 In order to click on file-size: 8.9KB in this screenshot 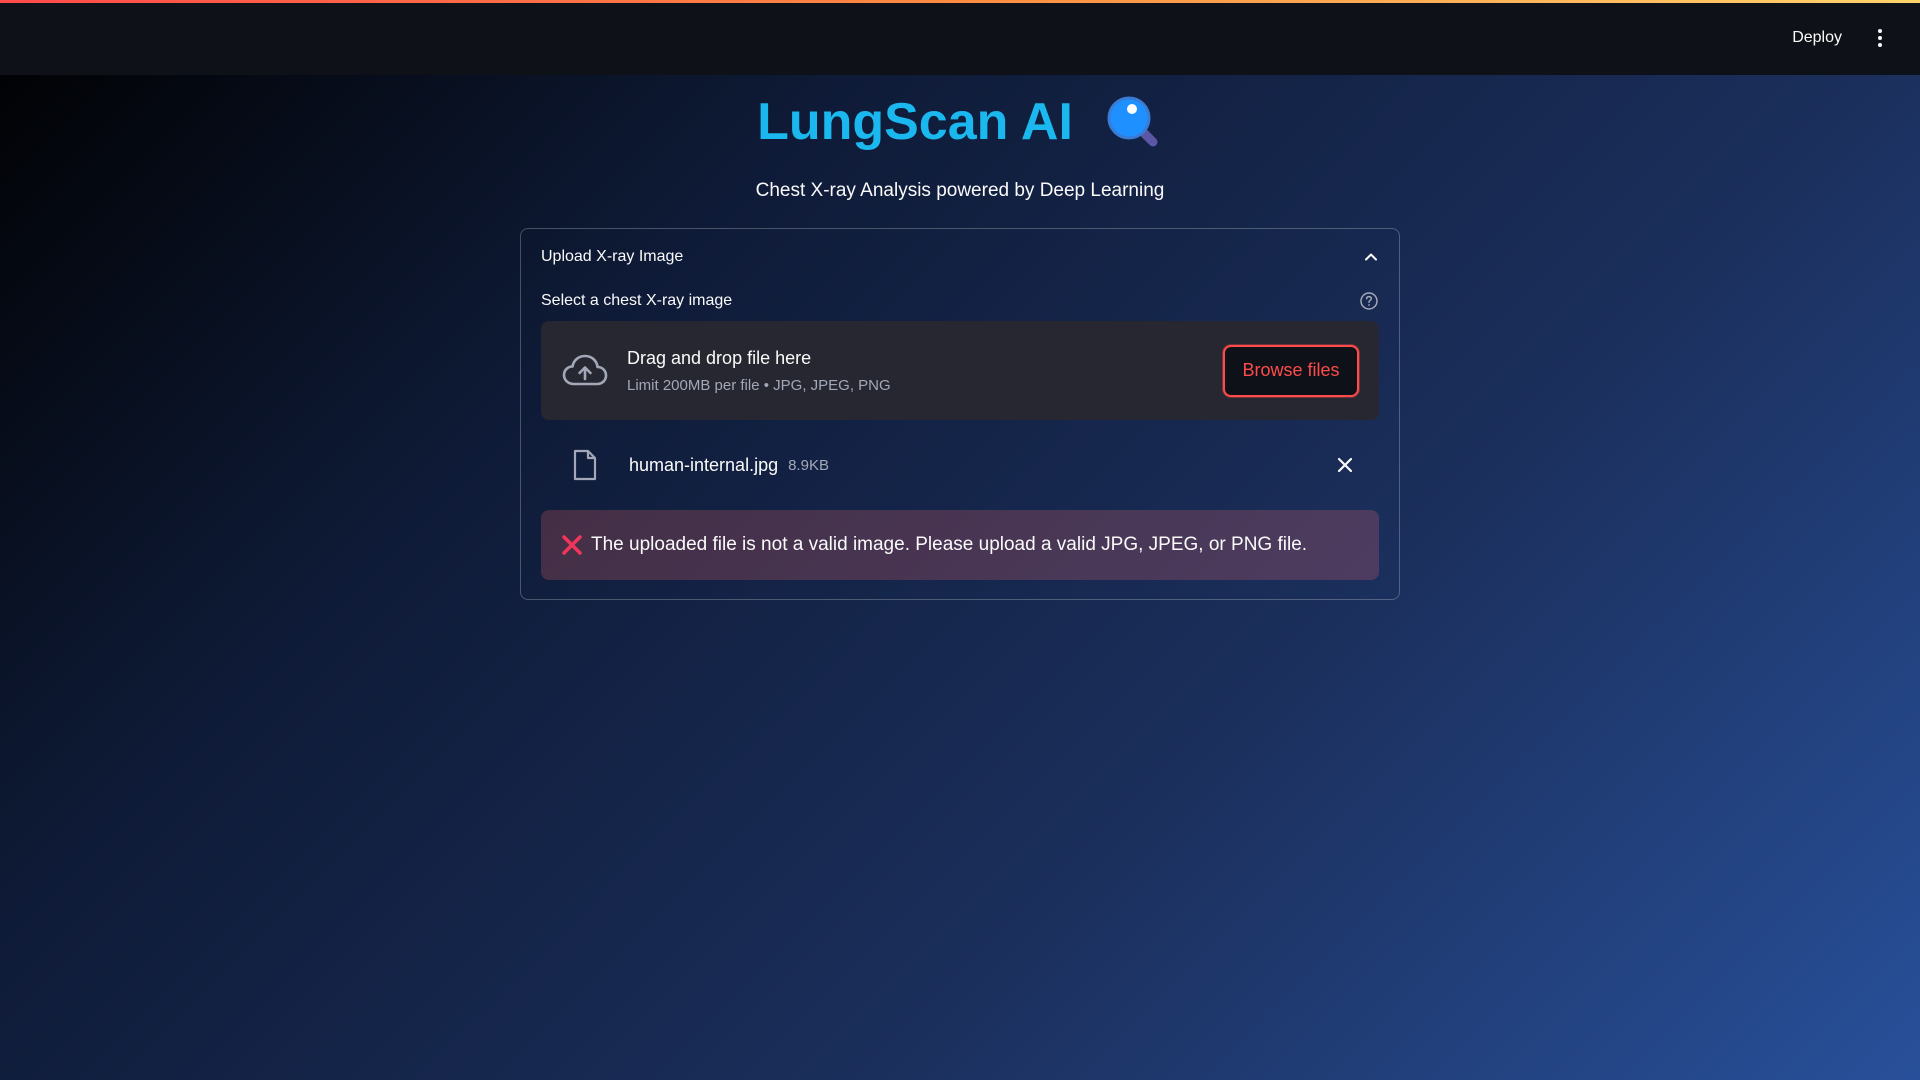, I will do `click(808, 465)`.